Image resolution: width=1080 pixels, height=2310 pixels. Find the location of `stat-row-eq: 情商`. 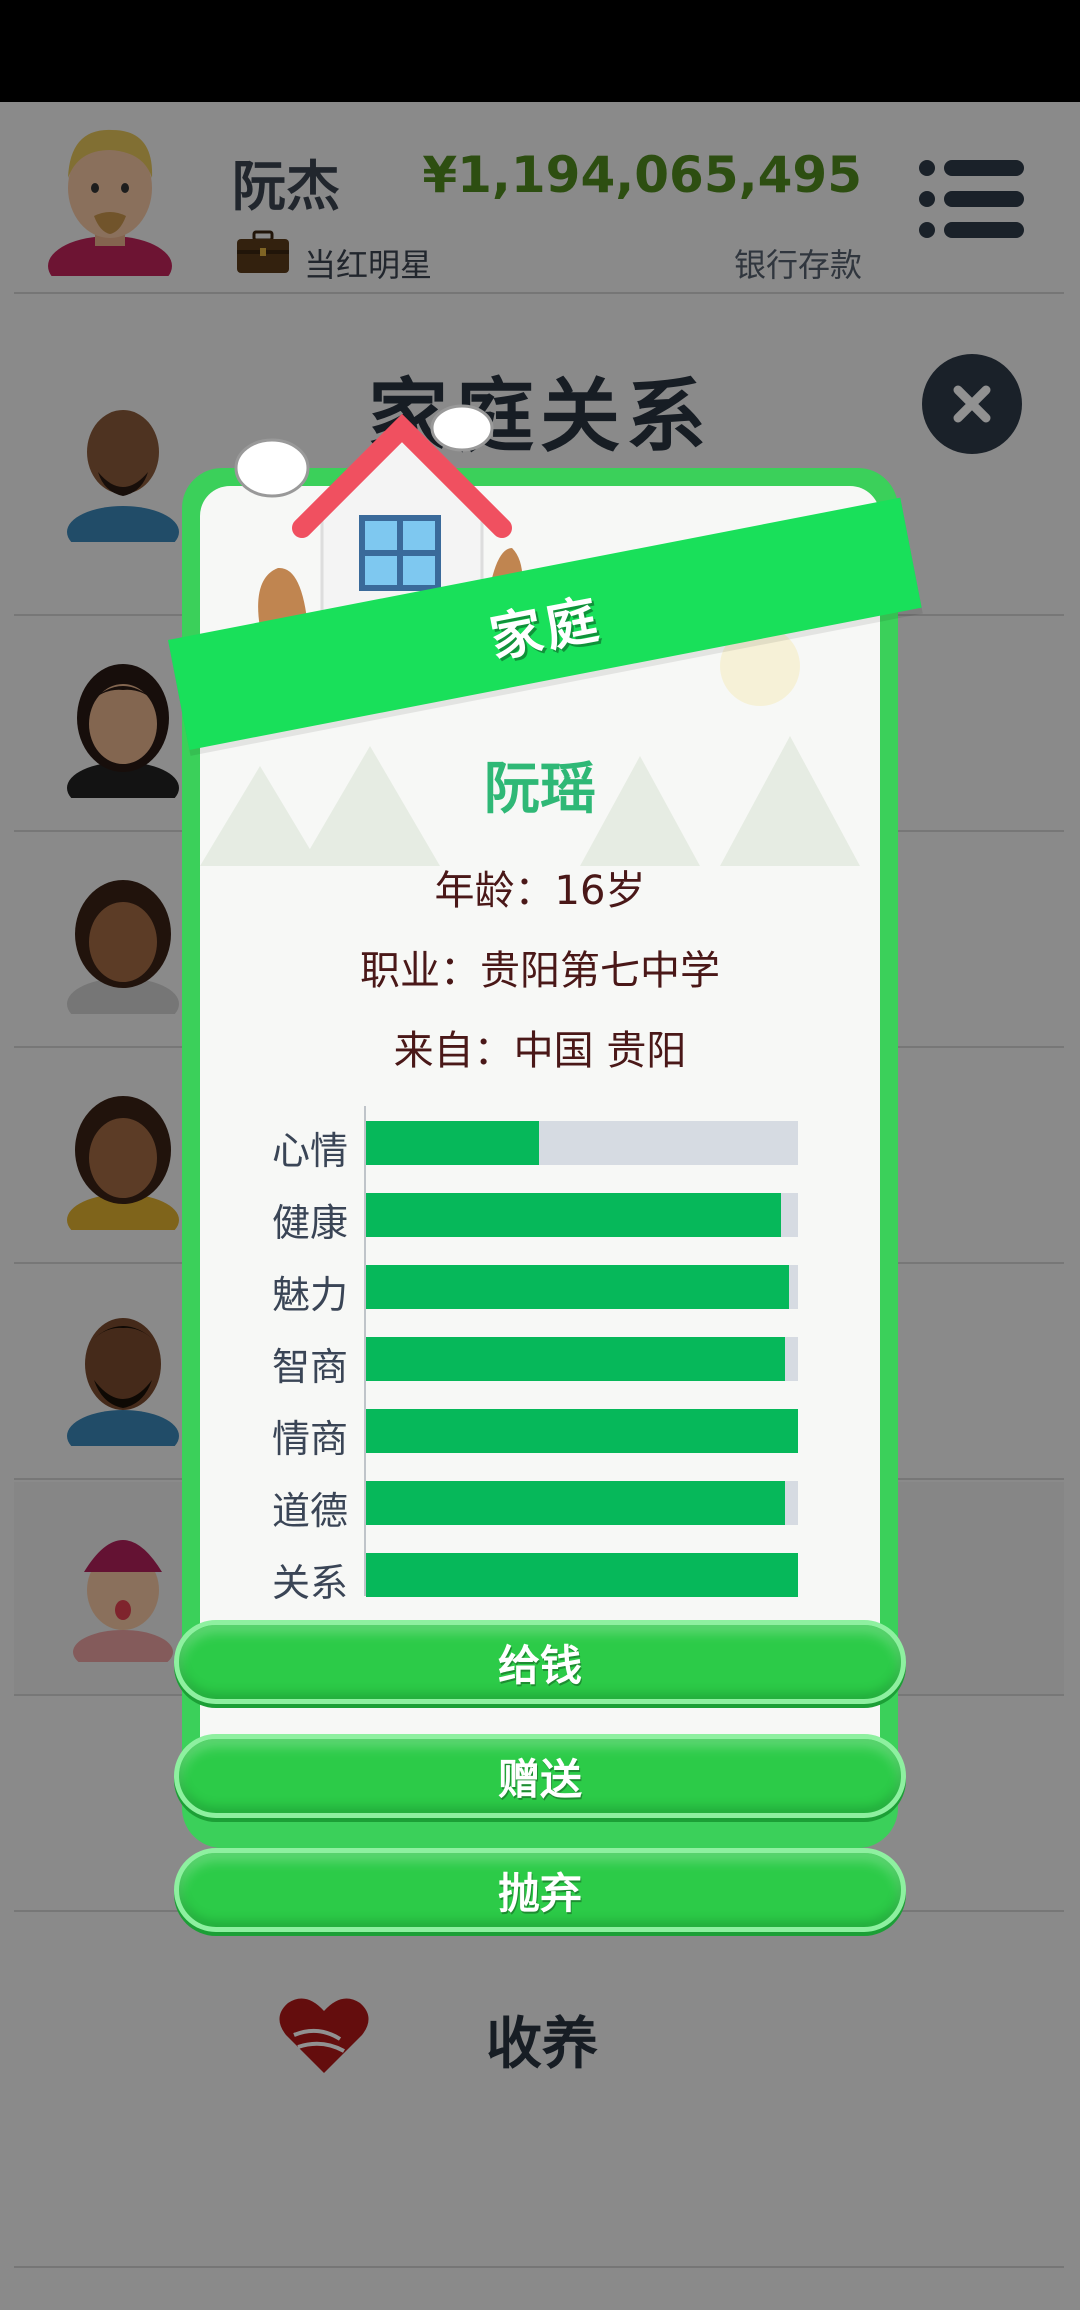

stat-row-eq: 情商 is located at coordinates (532, 1430).